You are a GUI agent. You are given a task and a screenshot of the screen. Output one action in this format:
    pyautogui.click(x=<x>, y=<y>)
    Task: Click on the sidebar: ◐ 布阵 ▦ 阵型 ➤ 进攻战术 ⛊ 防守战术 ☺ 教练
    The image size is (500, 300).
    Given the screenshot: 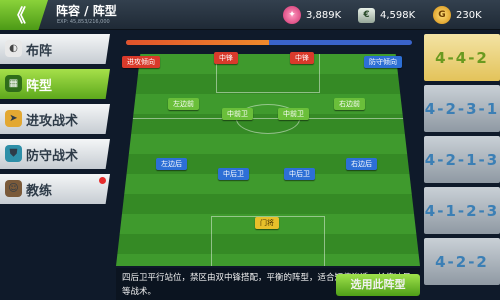 What is the action you would take?
    pyautogui.click(x=55, y=121)
    